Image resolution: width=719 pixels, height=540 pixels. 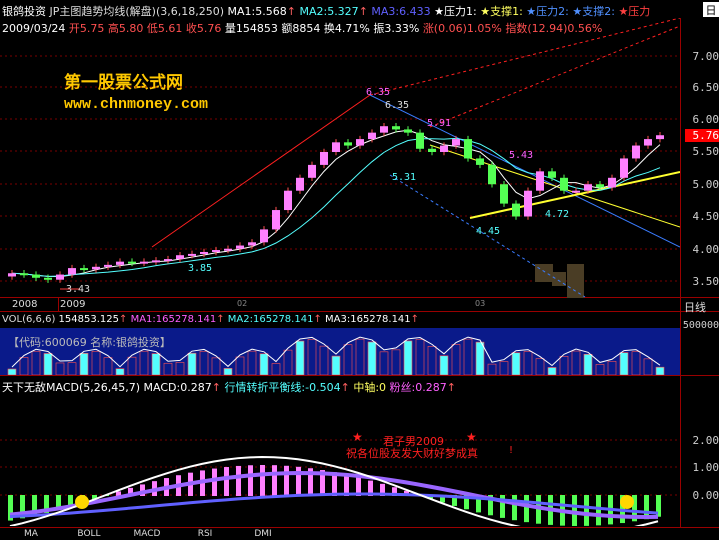 What do you see at coordinates (439, 123) in the screenshot?
I see `high-label: 5.91` at bounding box center [439, 123].